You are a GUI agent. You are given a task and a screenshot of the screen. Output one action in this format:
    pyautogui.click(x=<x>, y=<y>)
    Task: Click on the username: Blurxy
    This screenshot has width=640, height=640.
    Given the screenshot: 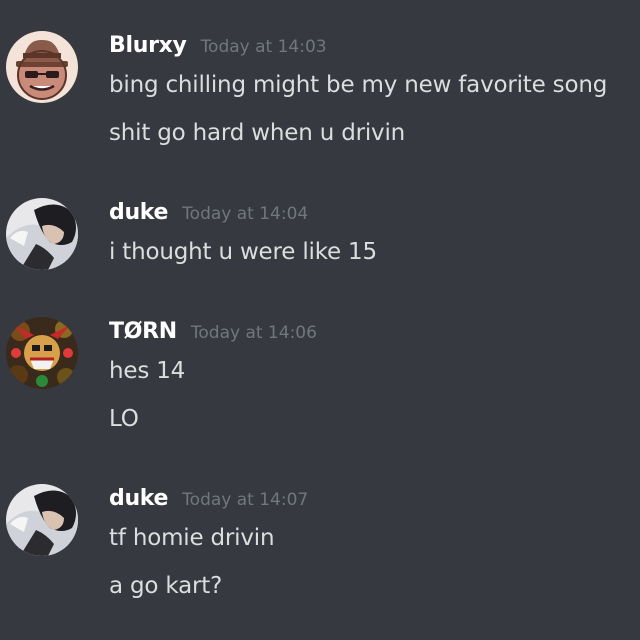 What is the action you would take?
    pyautogui.click(x=148, y=45)
    